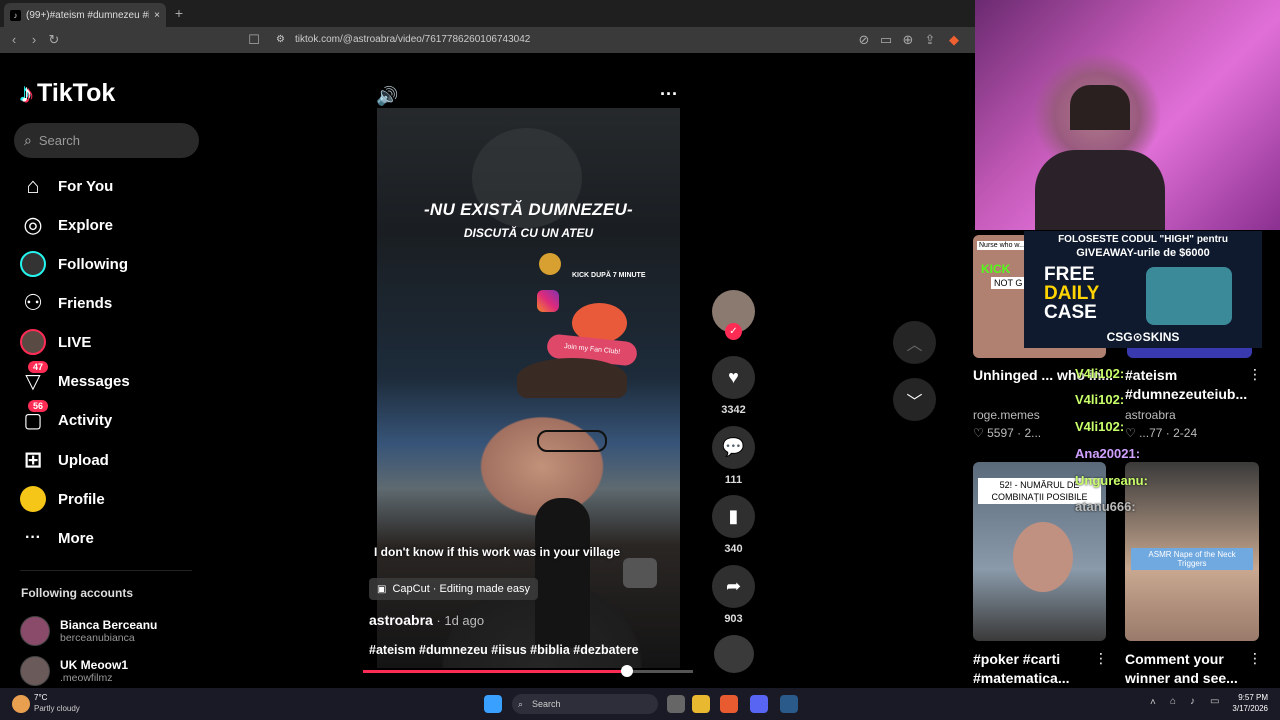 The height and width of the screenshot is (720, 1280). I want to click on zoom-icon: ⊕, so click(908, 40).